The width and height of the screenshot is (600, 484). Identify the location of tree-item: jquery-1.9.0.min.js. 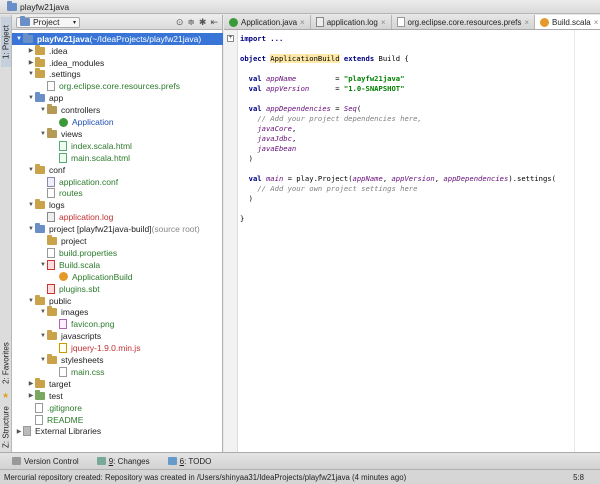
(117, 348).